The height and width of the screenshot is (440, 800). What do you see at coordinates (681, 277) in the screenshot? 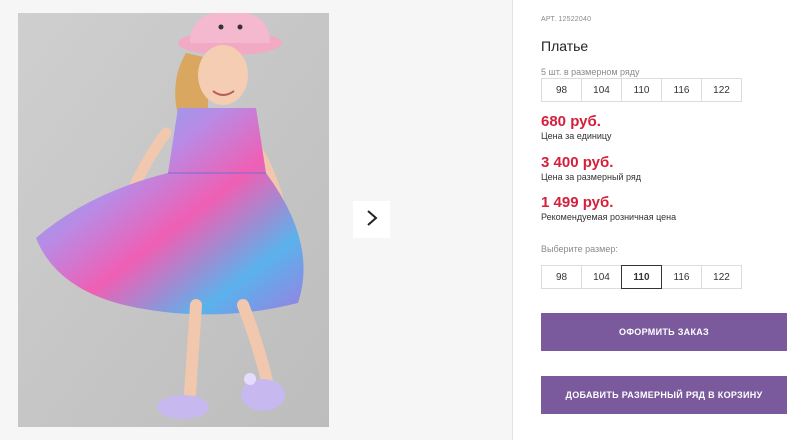
I see `size-option: 116` at bounding box center [681, 277].